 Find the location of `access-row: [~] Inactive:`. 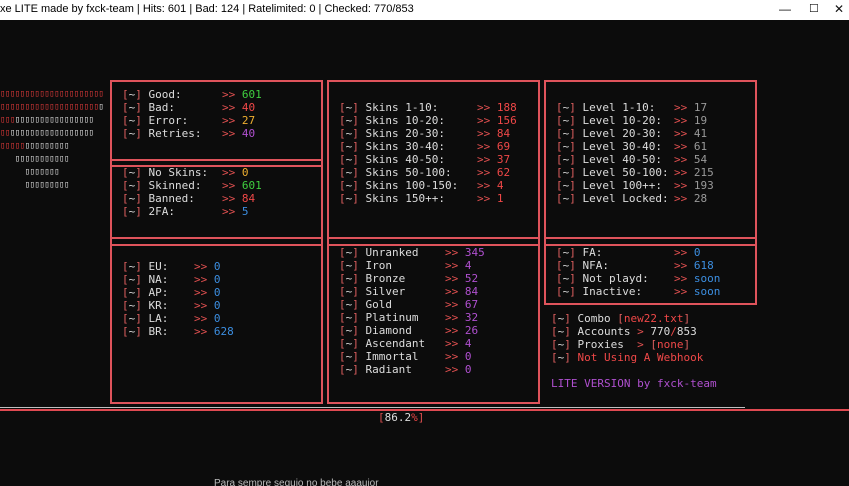

access-row: [~] Inactive: is located at coordinates (599, 291).